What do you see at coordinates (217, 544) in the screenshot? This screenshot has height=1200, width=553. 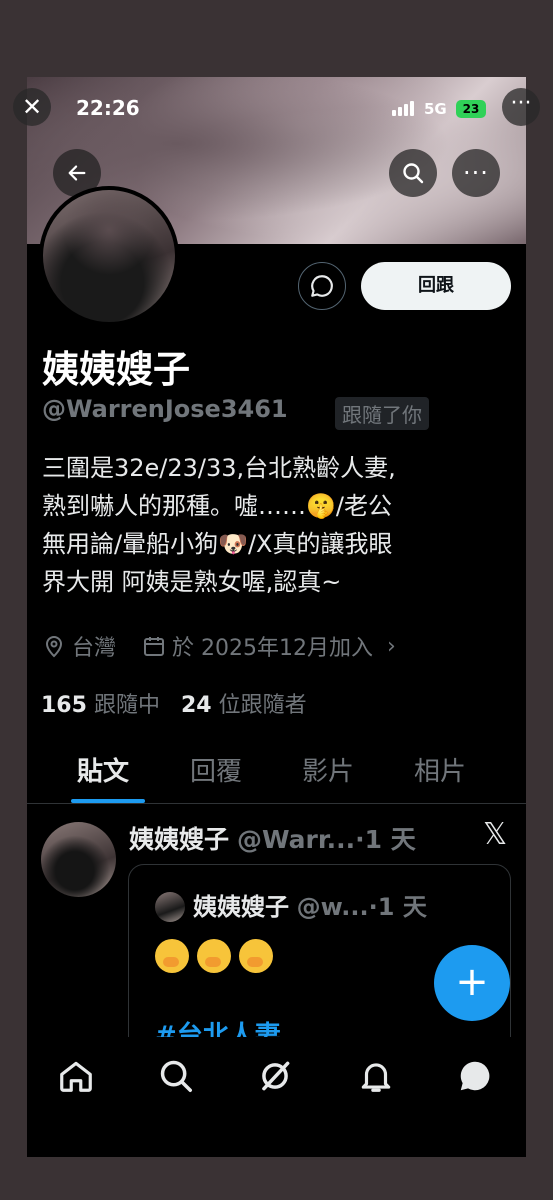 I see `bio-line: 無用論/暈船小狗🐶/X真的讓我眼` at bounding box center [217, 544].